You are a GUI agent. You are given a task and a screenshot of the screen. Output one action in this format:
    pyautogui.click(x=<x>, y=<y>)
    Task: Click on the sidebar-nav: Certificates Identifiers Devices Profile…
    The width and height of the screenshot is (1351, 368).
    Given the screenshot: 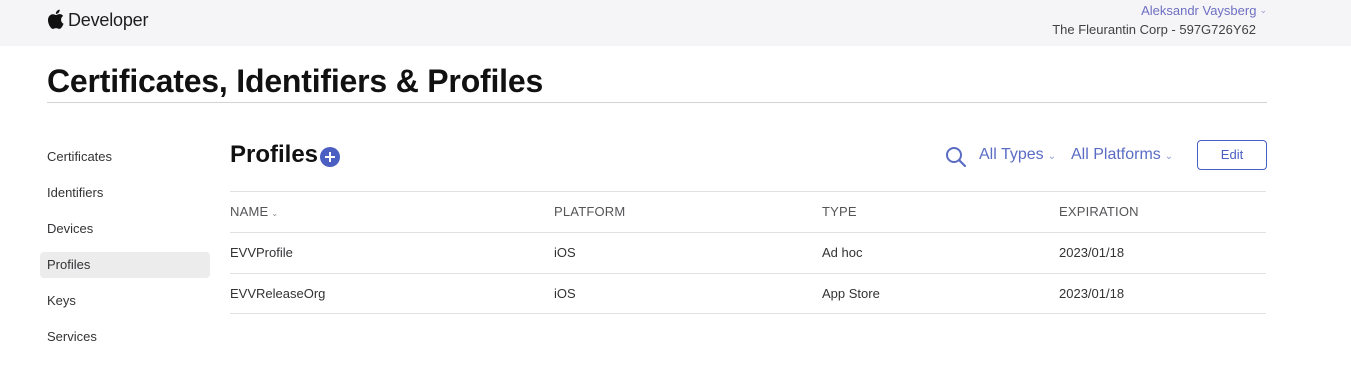 What is the action you would take?
    pyautogui.click(x=125, y=252)
    